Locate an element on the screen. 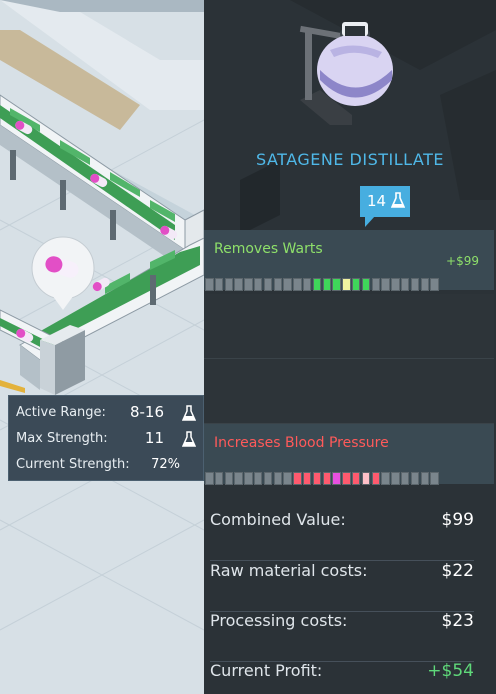 The width and height of the screenshot is (496, 694). product-title: SATAGENE DISTILLATE is located at coordinates (350, 159).